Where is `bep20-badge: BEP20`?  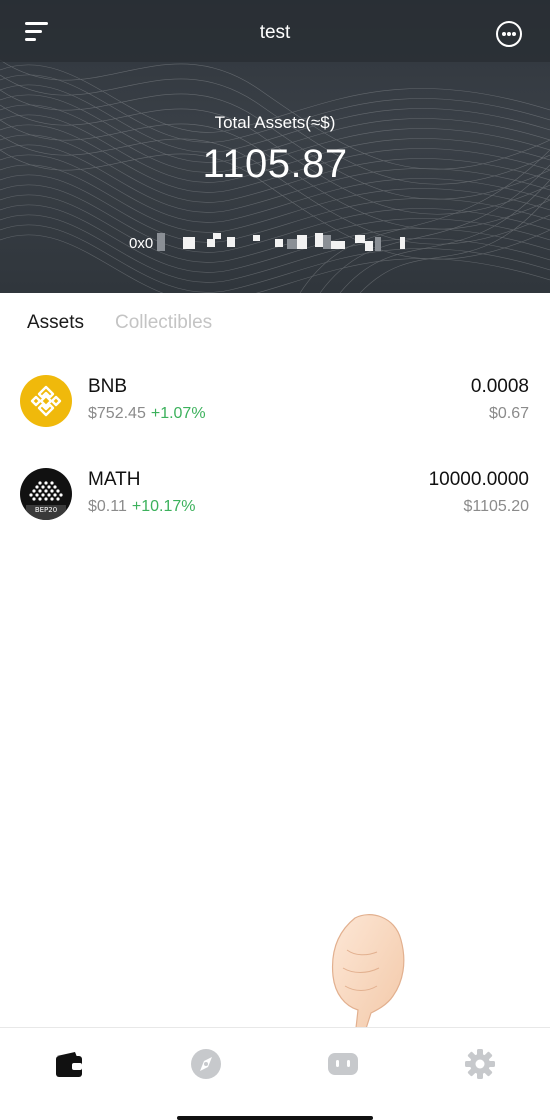
bep20-badge: BEP20 is located at coordinates (46, 510).